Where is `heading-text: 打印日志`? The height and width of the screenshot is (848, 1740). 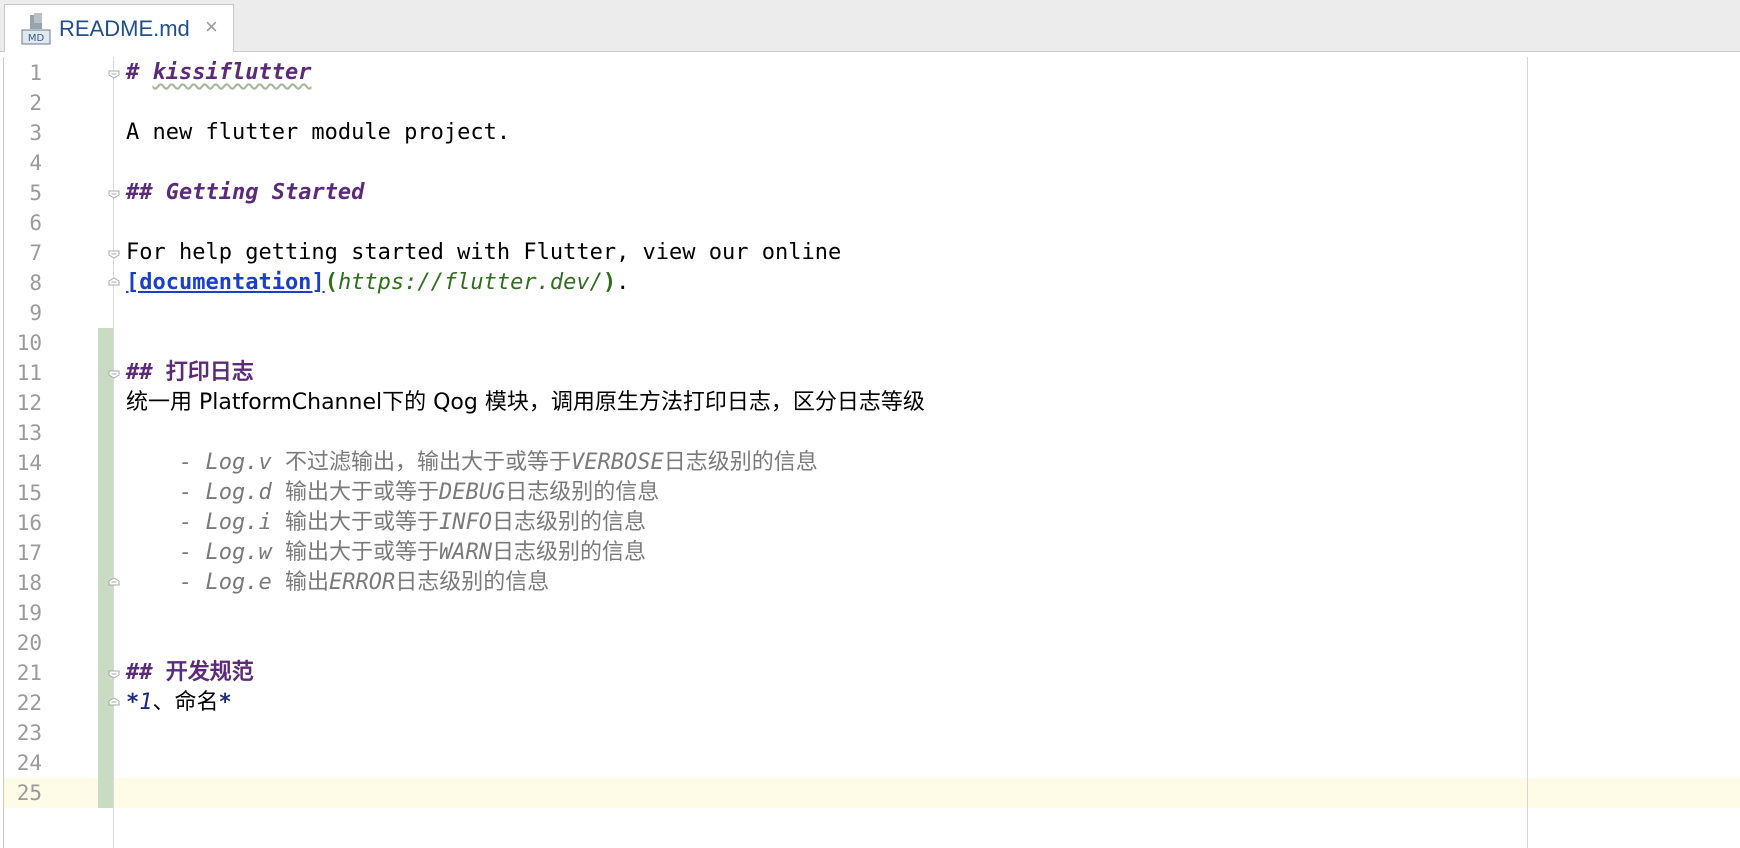
heading-text: 打印日志 is located at coordinates (209, 372).